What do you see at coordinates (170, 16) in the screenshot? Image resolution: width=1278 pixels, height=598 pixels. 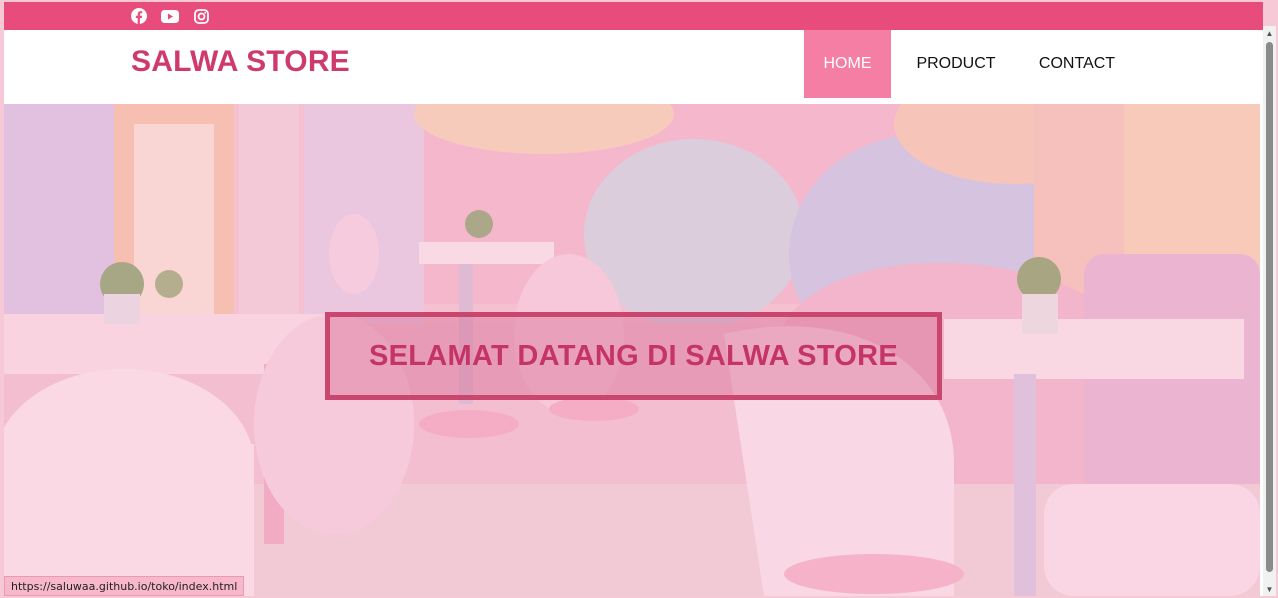 I see `youtube-icon` at bounding box center [170, 16].